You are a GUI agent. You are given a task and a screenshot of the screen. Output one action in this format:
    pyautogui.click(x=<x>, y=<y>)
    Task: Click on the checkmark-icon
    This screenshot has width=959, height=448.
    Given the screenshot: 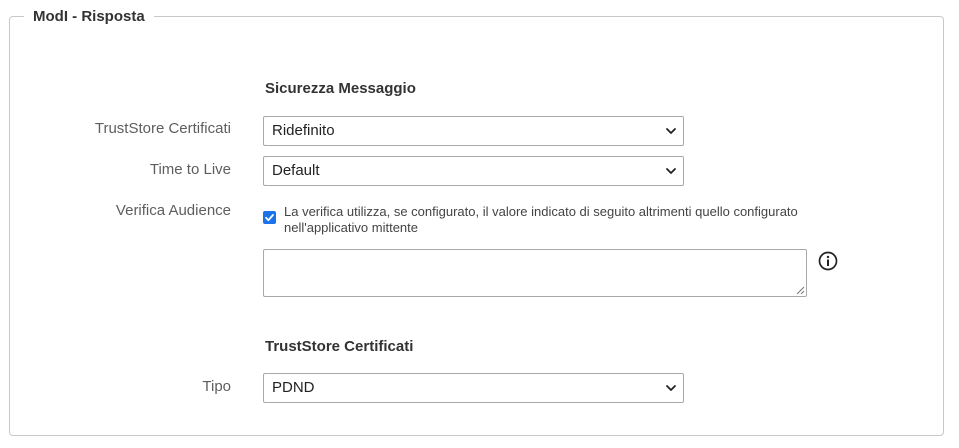 What is the action you would take?
    pyautogui.click(x=269, y=218)
    